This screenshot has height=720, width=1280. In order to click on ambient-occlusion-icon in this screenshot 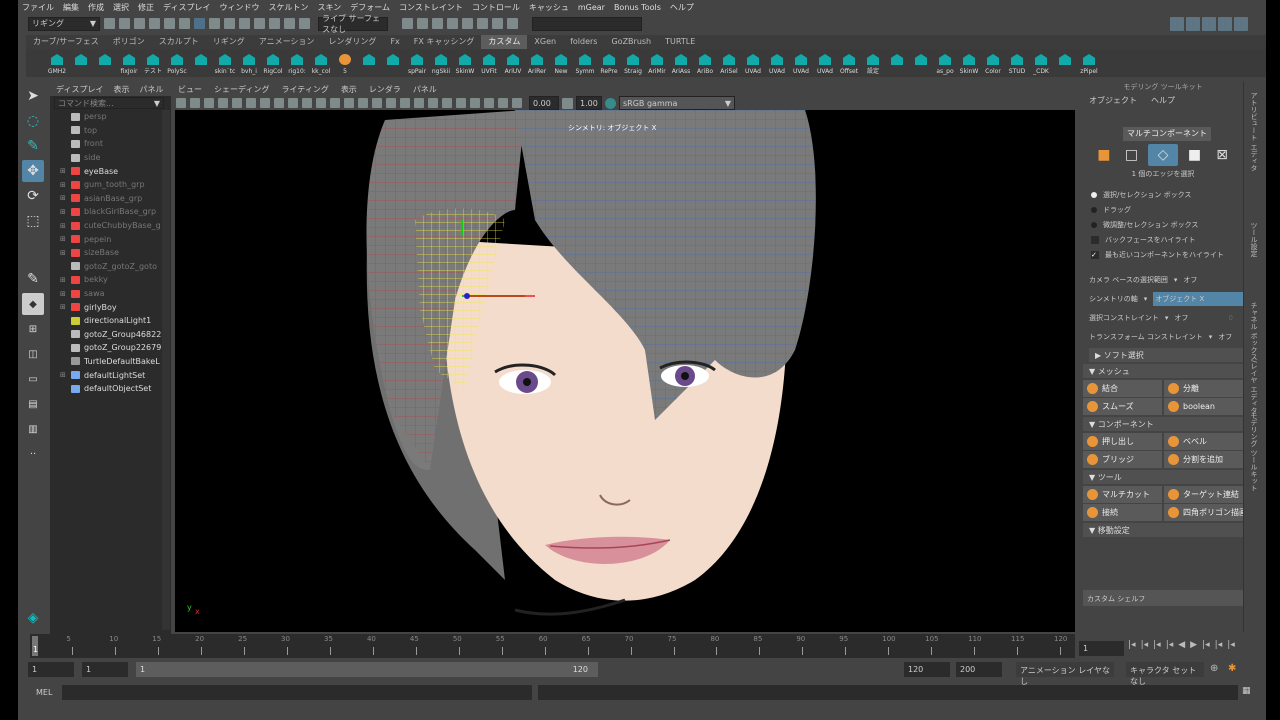, I will do `click(419, 103)`.